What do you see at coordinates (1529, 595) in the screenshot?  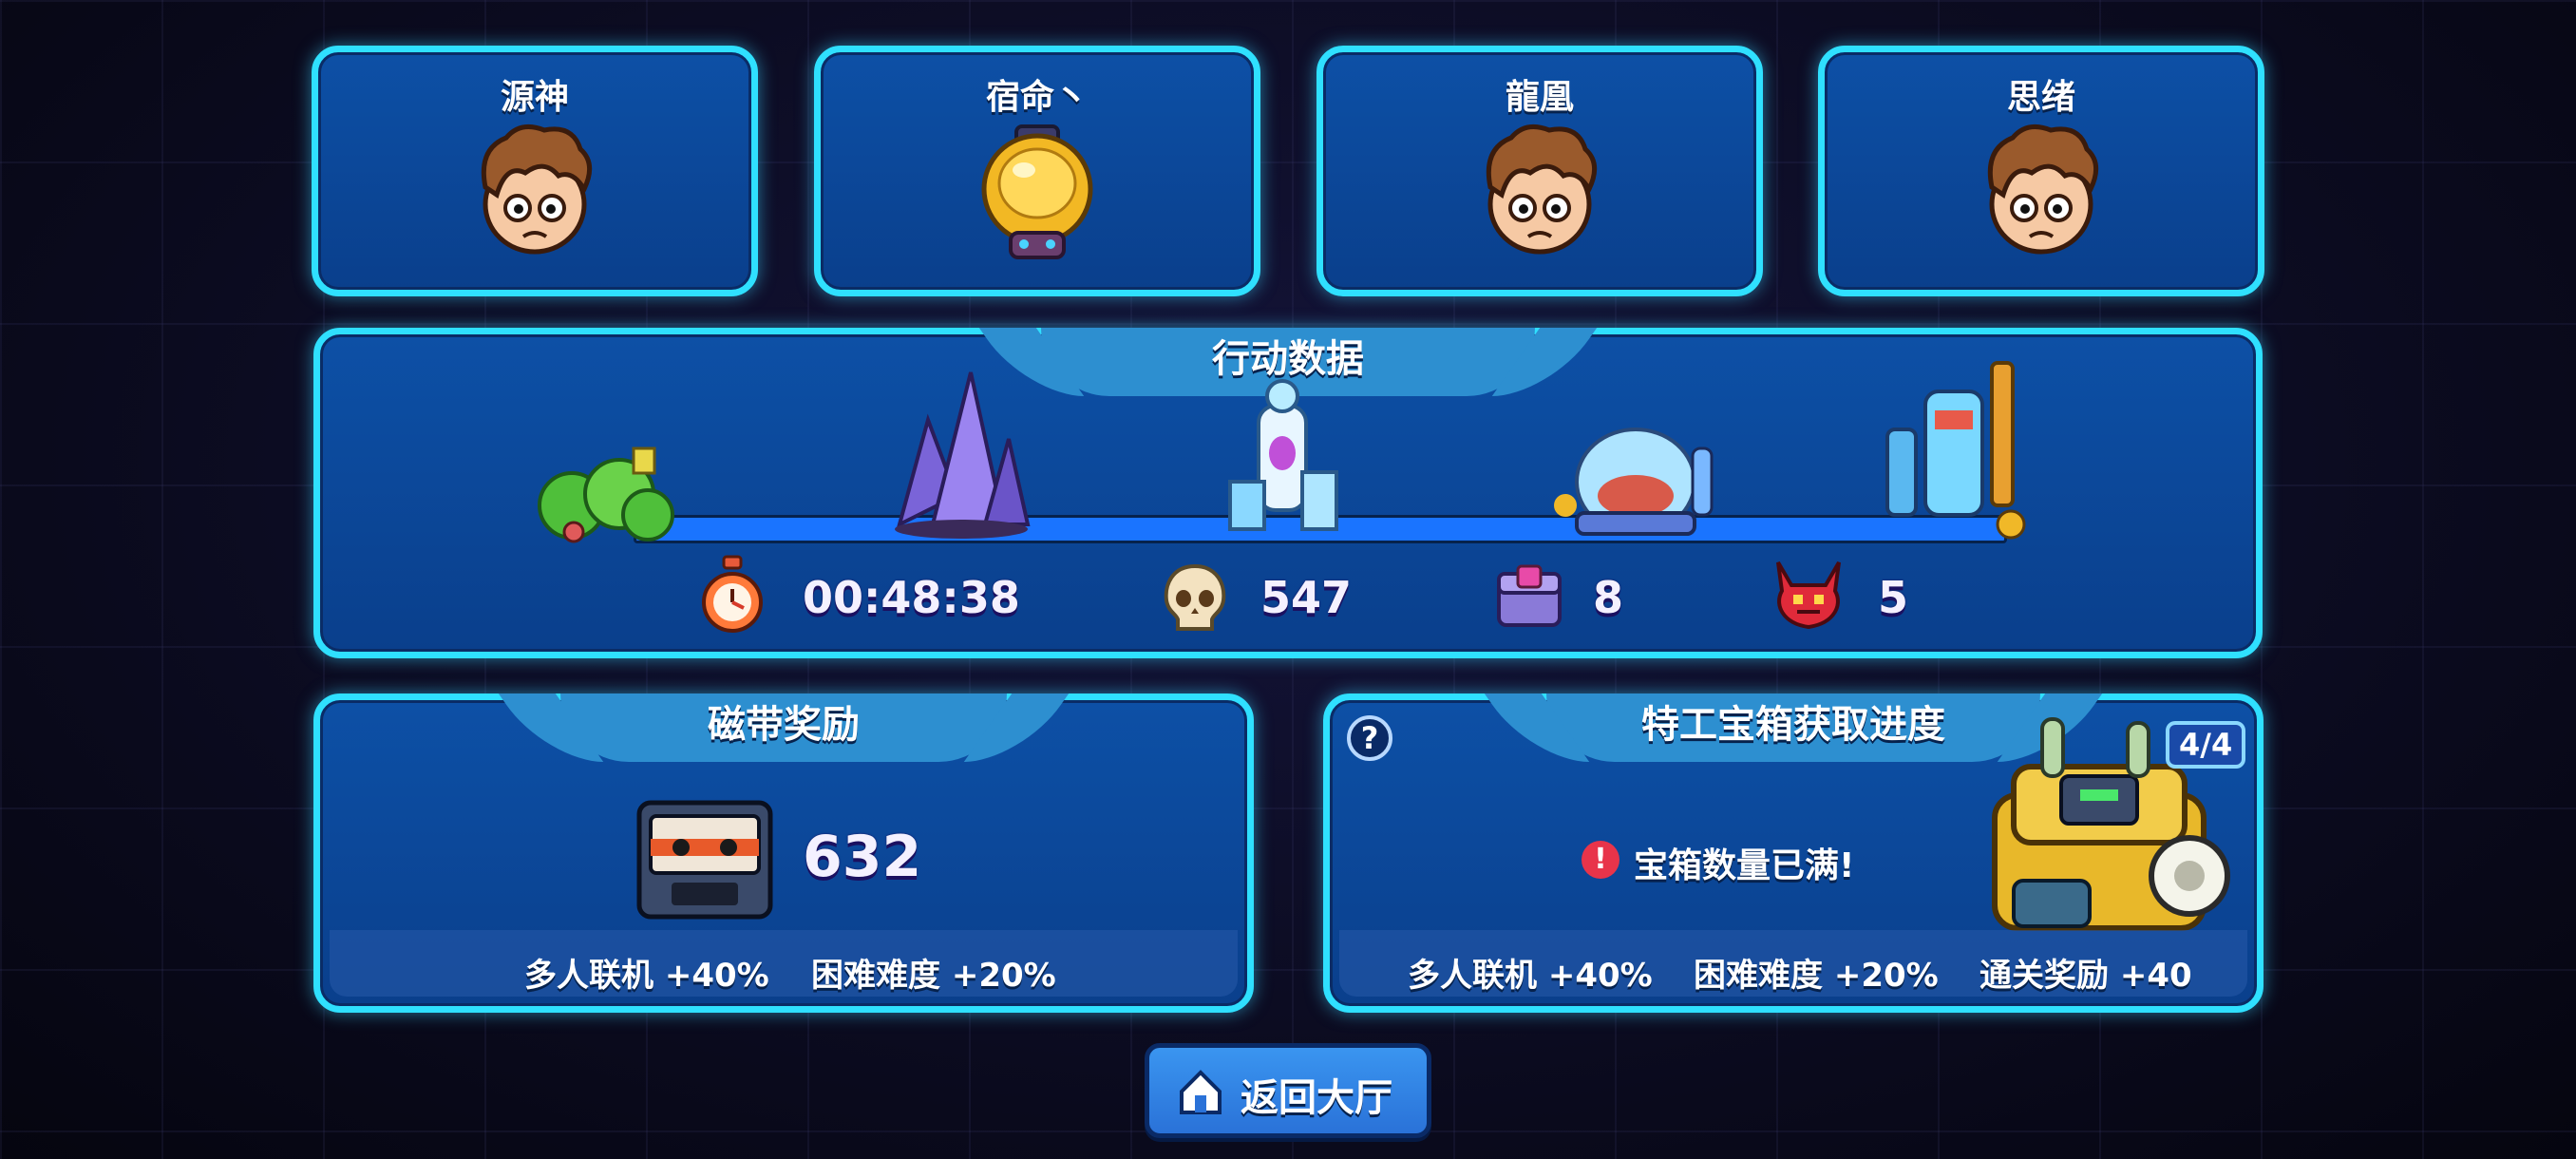 I see `chest-icon` at bounding box center [1529, 595].